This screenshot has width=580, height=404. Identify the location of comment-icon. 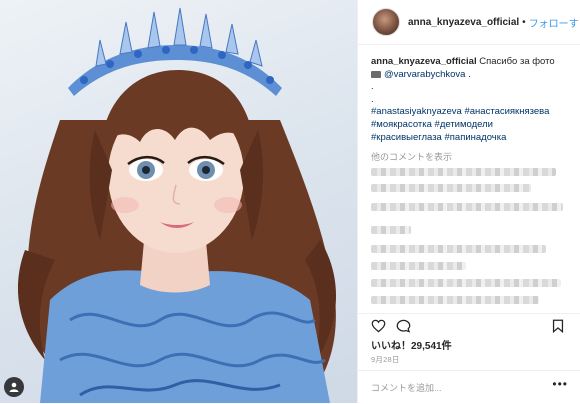
(403, 328).